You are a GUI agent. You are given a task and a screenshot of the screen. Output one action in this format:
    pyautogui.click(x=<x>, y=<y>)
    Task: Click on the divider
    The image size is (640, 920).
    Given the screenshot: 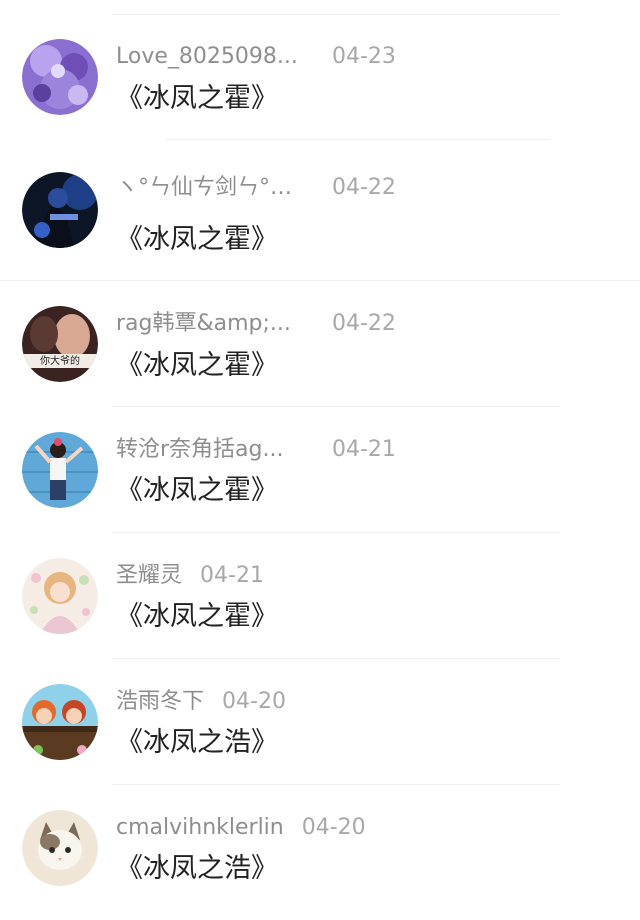 What is the action you would take?
    pyautogui.click(x=320, y=280)
    